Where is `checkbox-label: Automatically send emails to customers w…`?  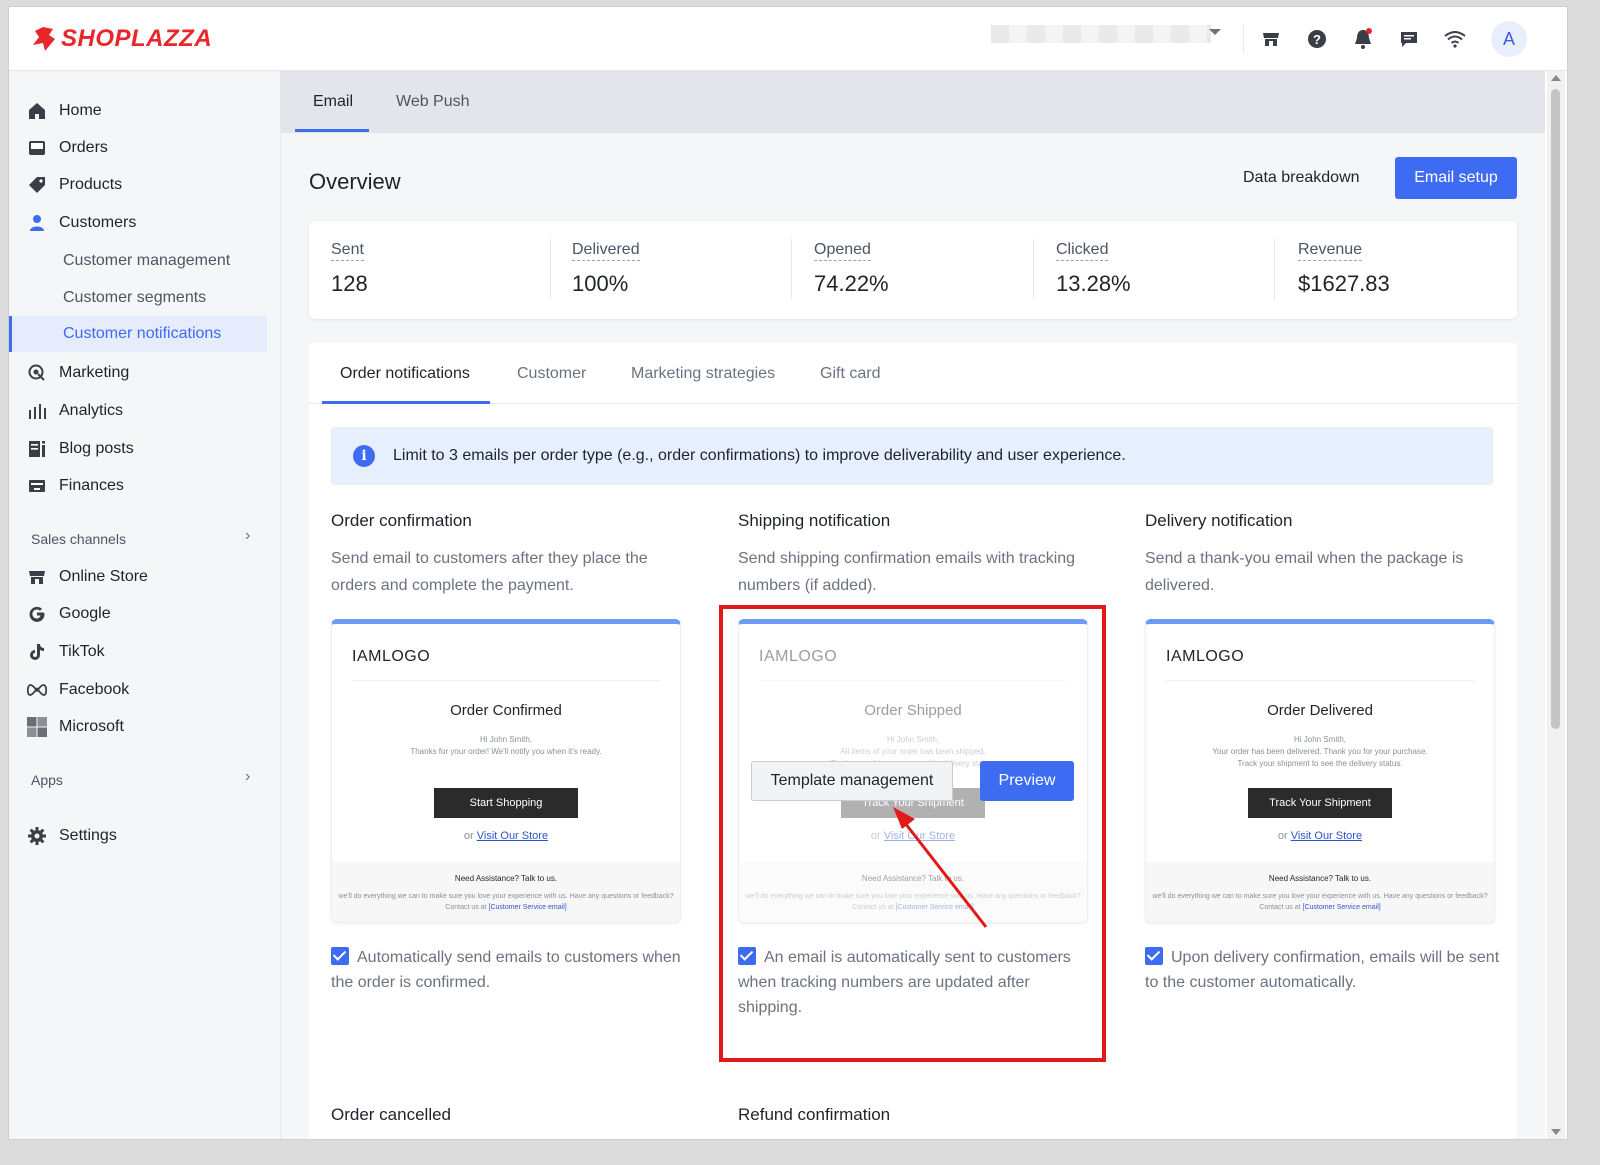 checkbox-label: Automatically send emails to customers w… is located at coordinates (506, 970).